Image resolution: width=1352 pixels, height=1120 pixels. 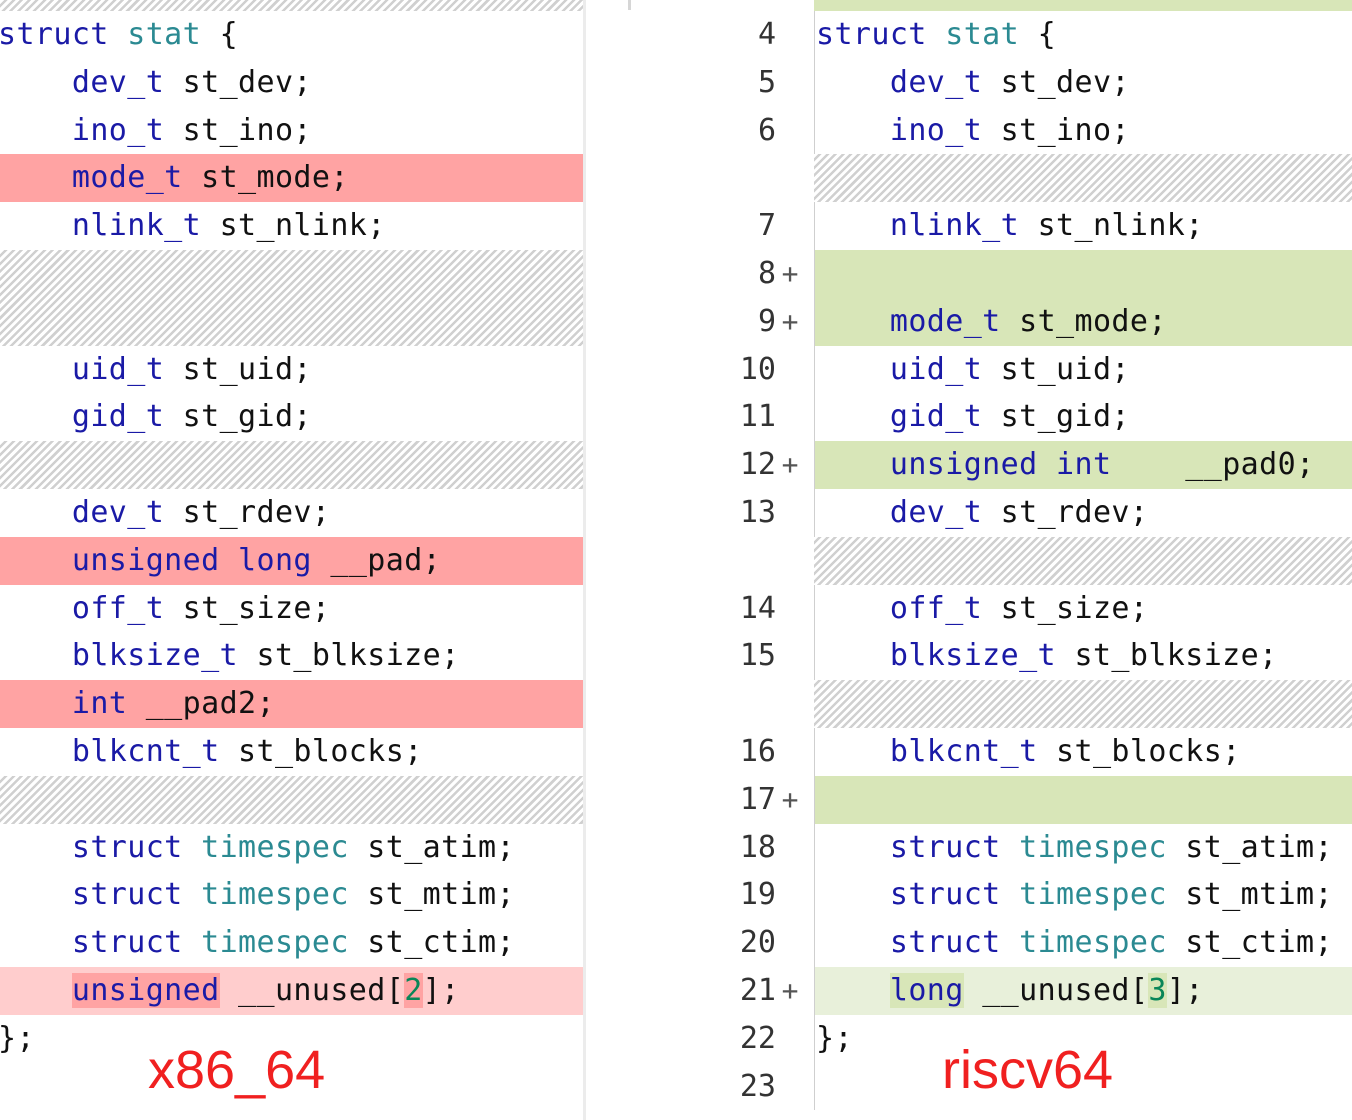 I want to click on code-line: 11 gid_t st_gid;, so click(x=1011, y=417).